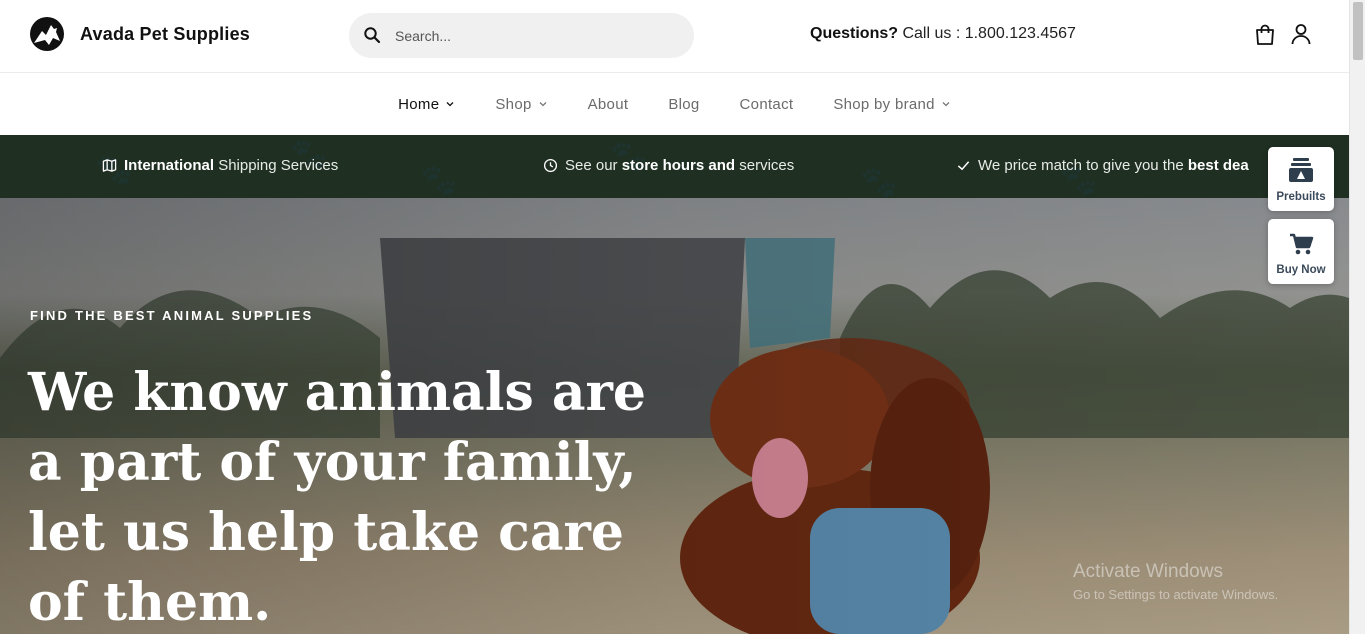 This screenshot has width=1365, height=634. I want to click on promo-store-hours: See our store hours and services, so click(668, 165).